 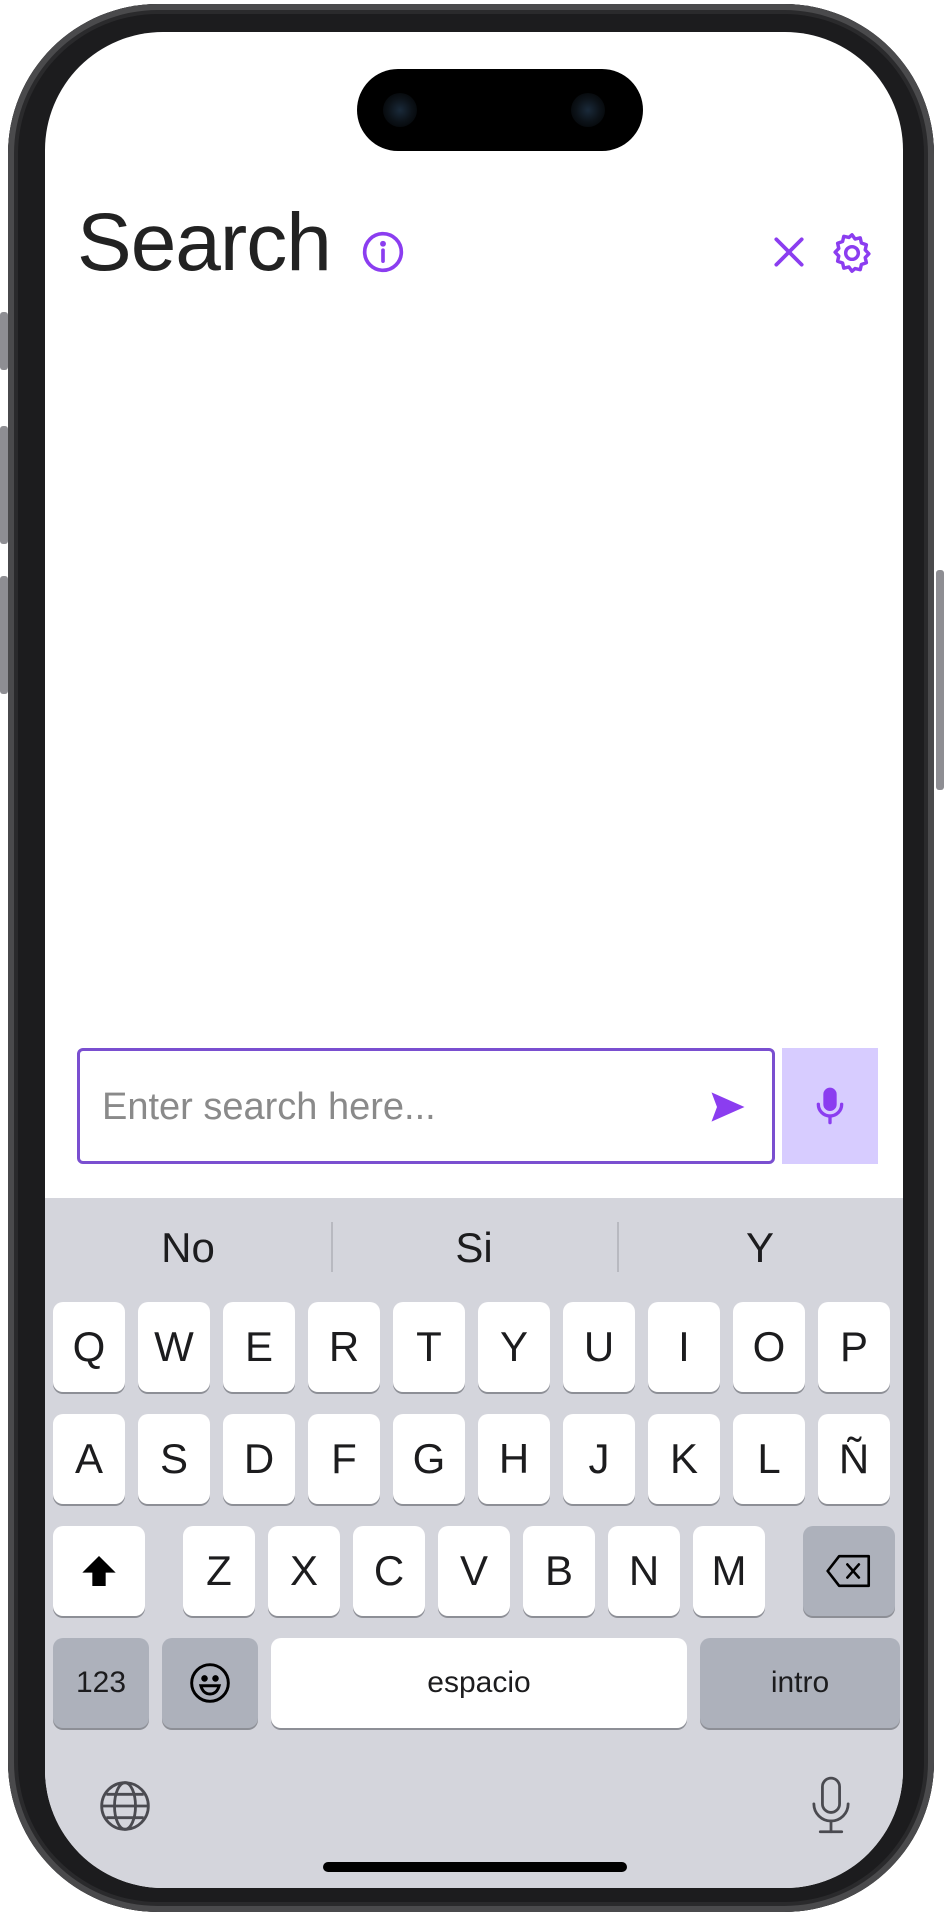 What do you see at coordinates (188, 1248) in the screenshot?
I see `suggestion-item: No` at bounding box center [188, 1248].